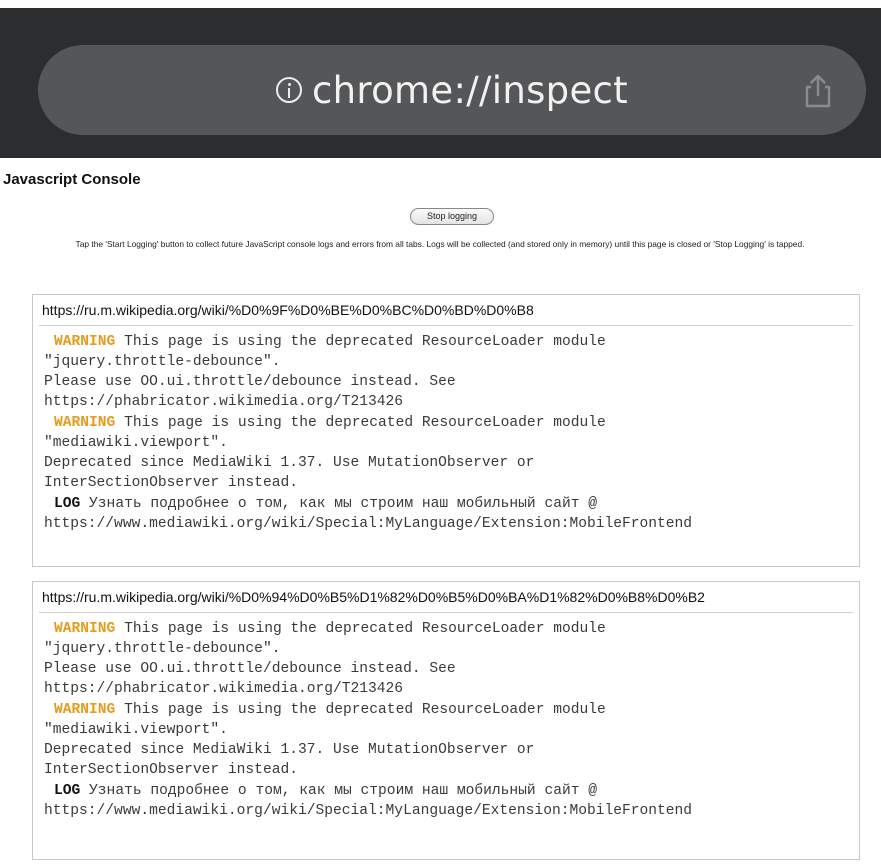 This screenshot has height=868, width=881. I want to click on status-strip, so click(440, 4).